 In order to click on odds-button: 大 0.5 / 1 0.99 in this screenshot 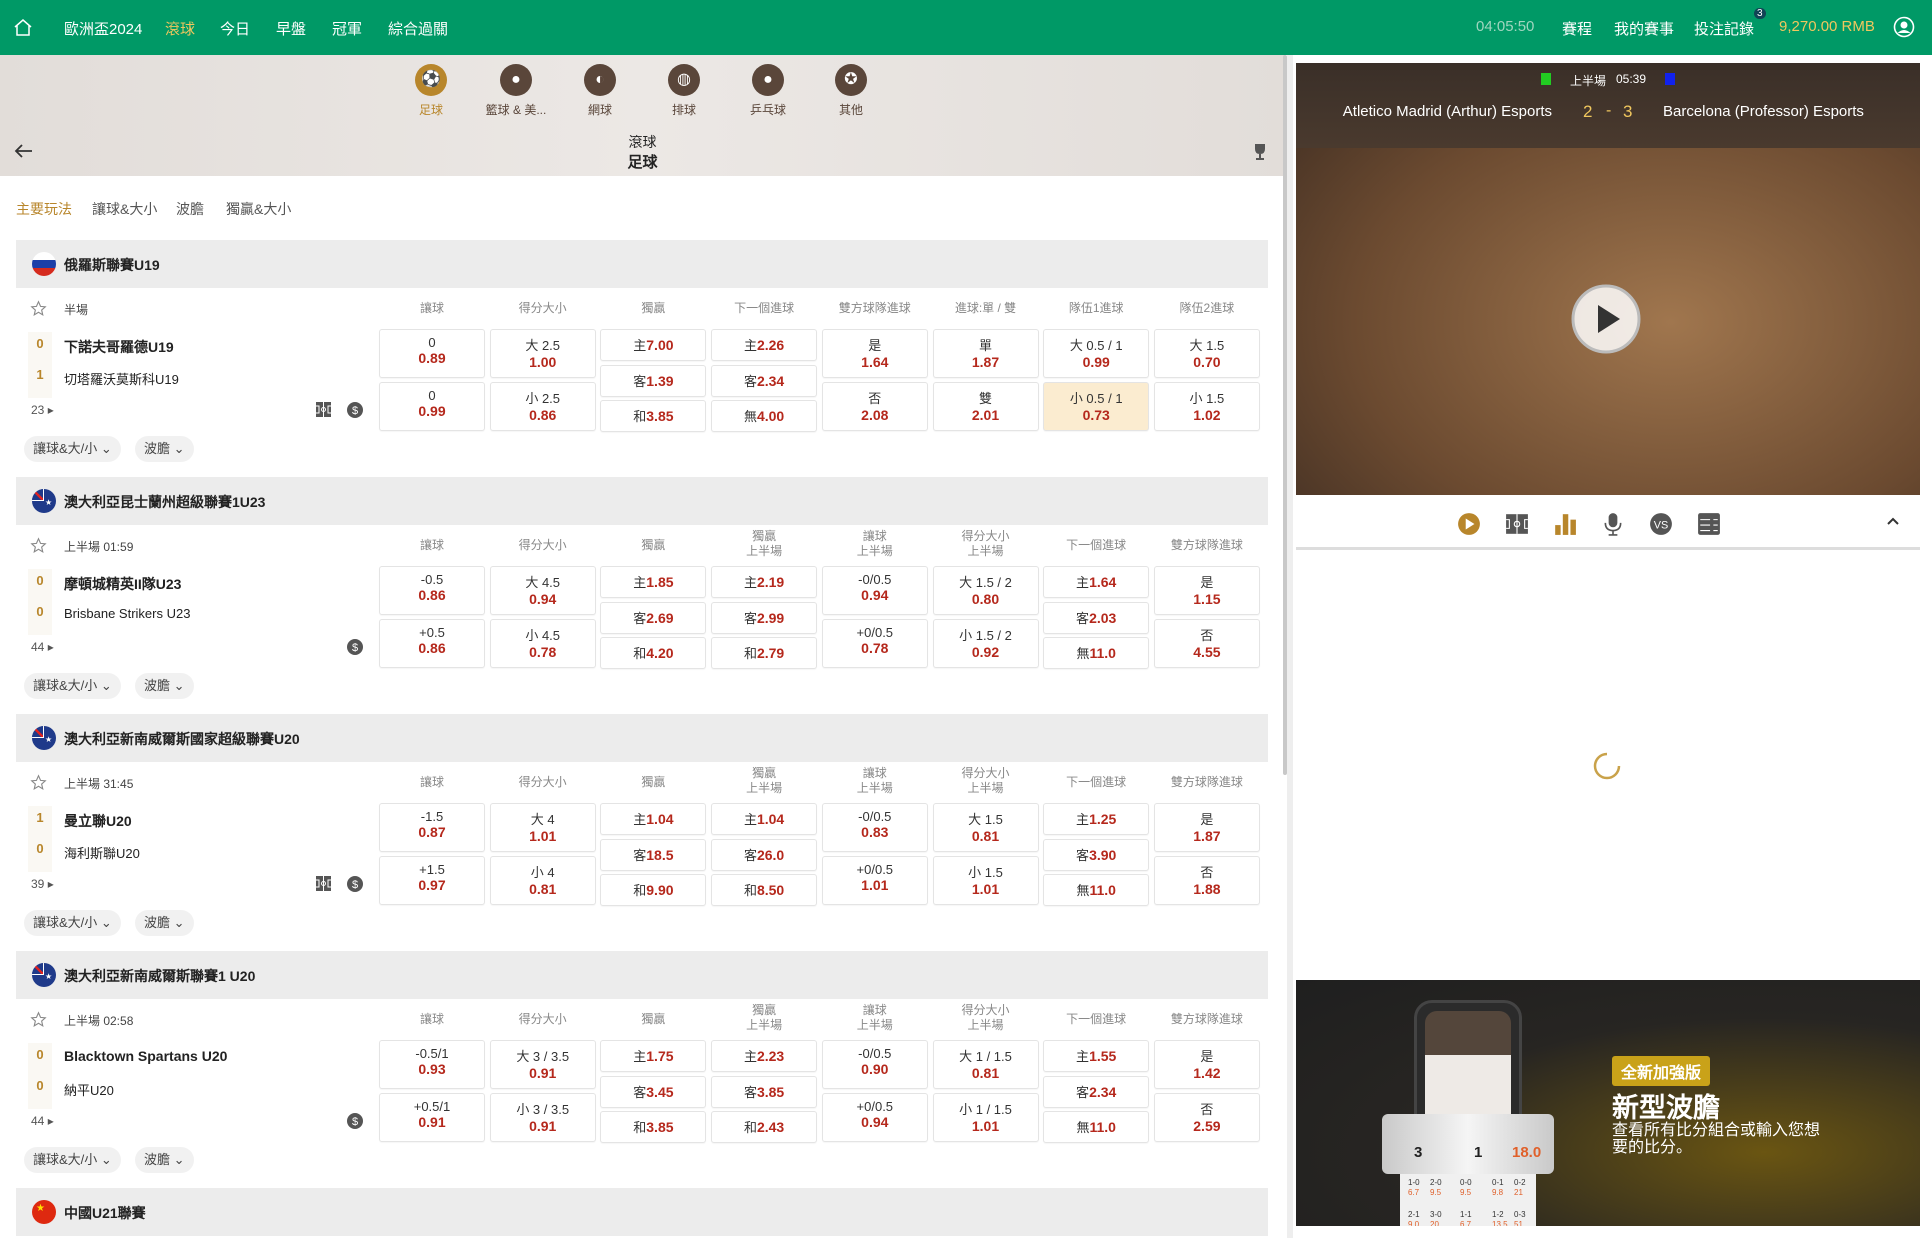, I will do `click(1096, 353)`.